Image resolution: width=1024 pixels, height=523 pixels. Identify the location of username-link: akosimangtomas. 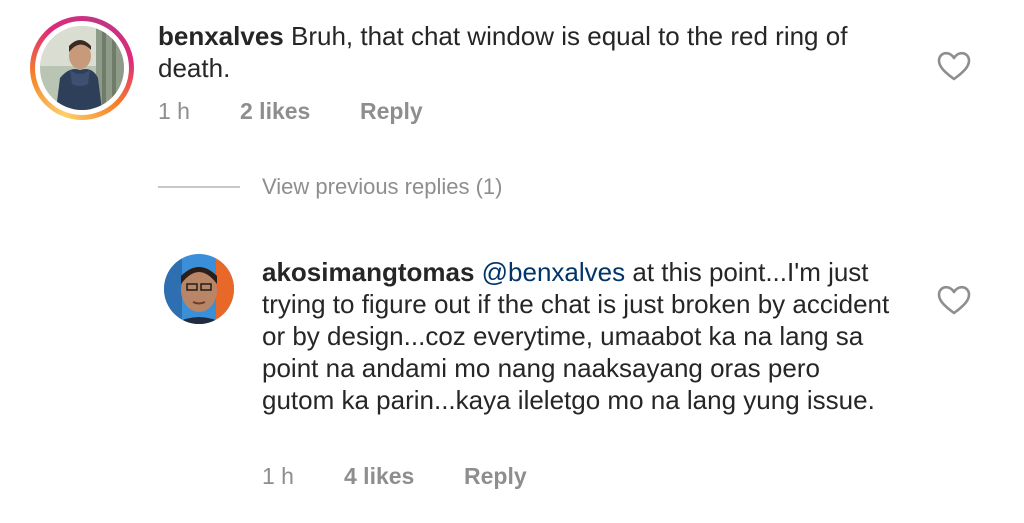
(368, 272).